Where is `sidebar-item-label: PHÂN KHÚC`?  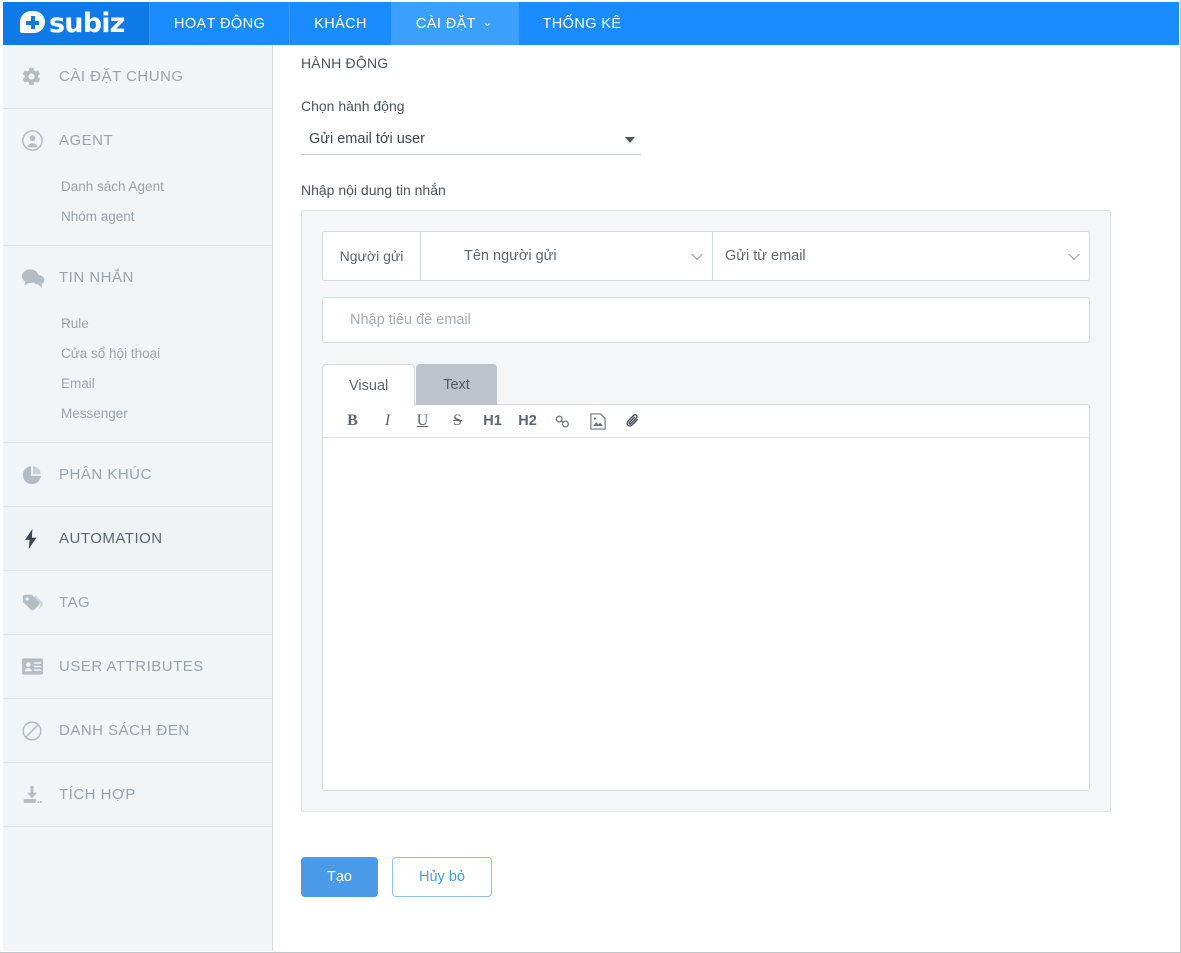 sidebar-item-label: PHÂN KHÚC is located at coordinates (105, 474).